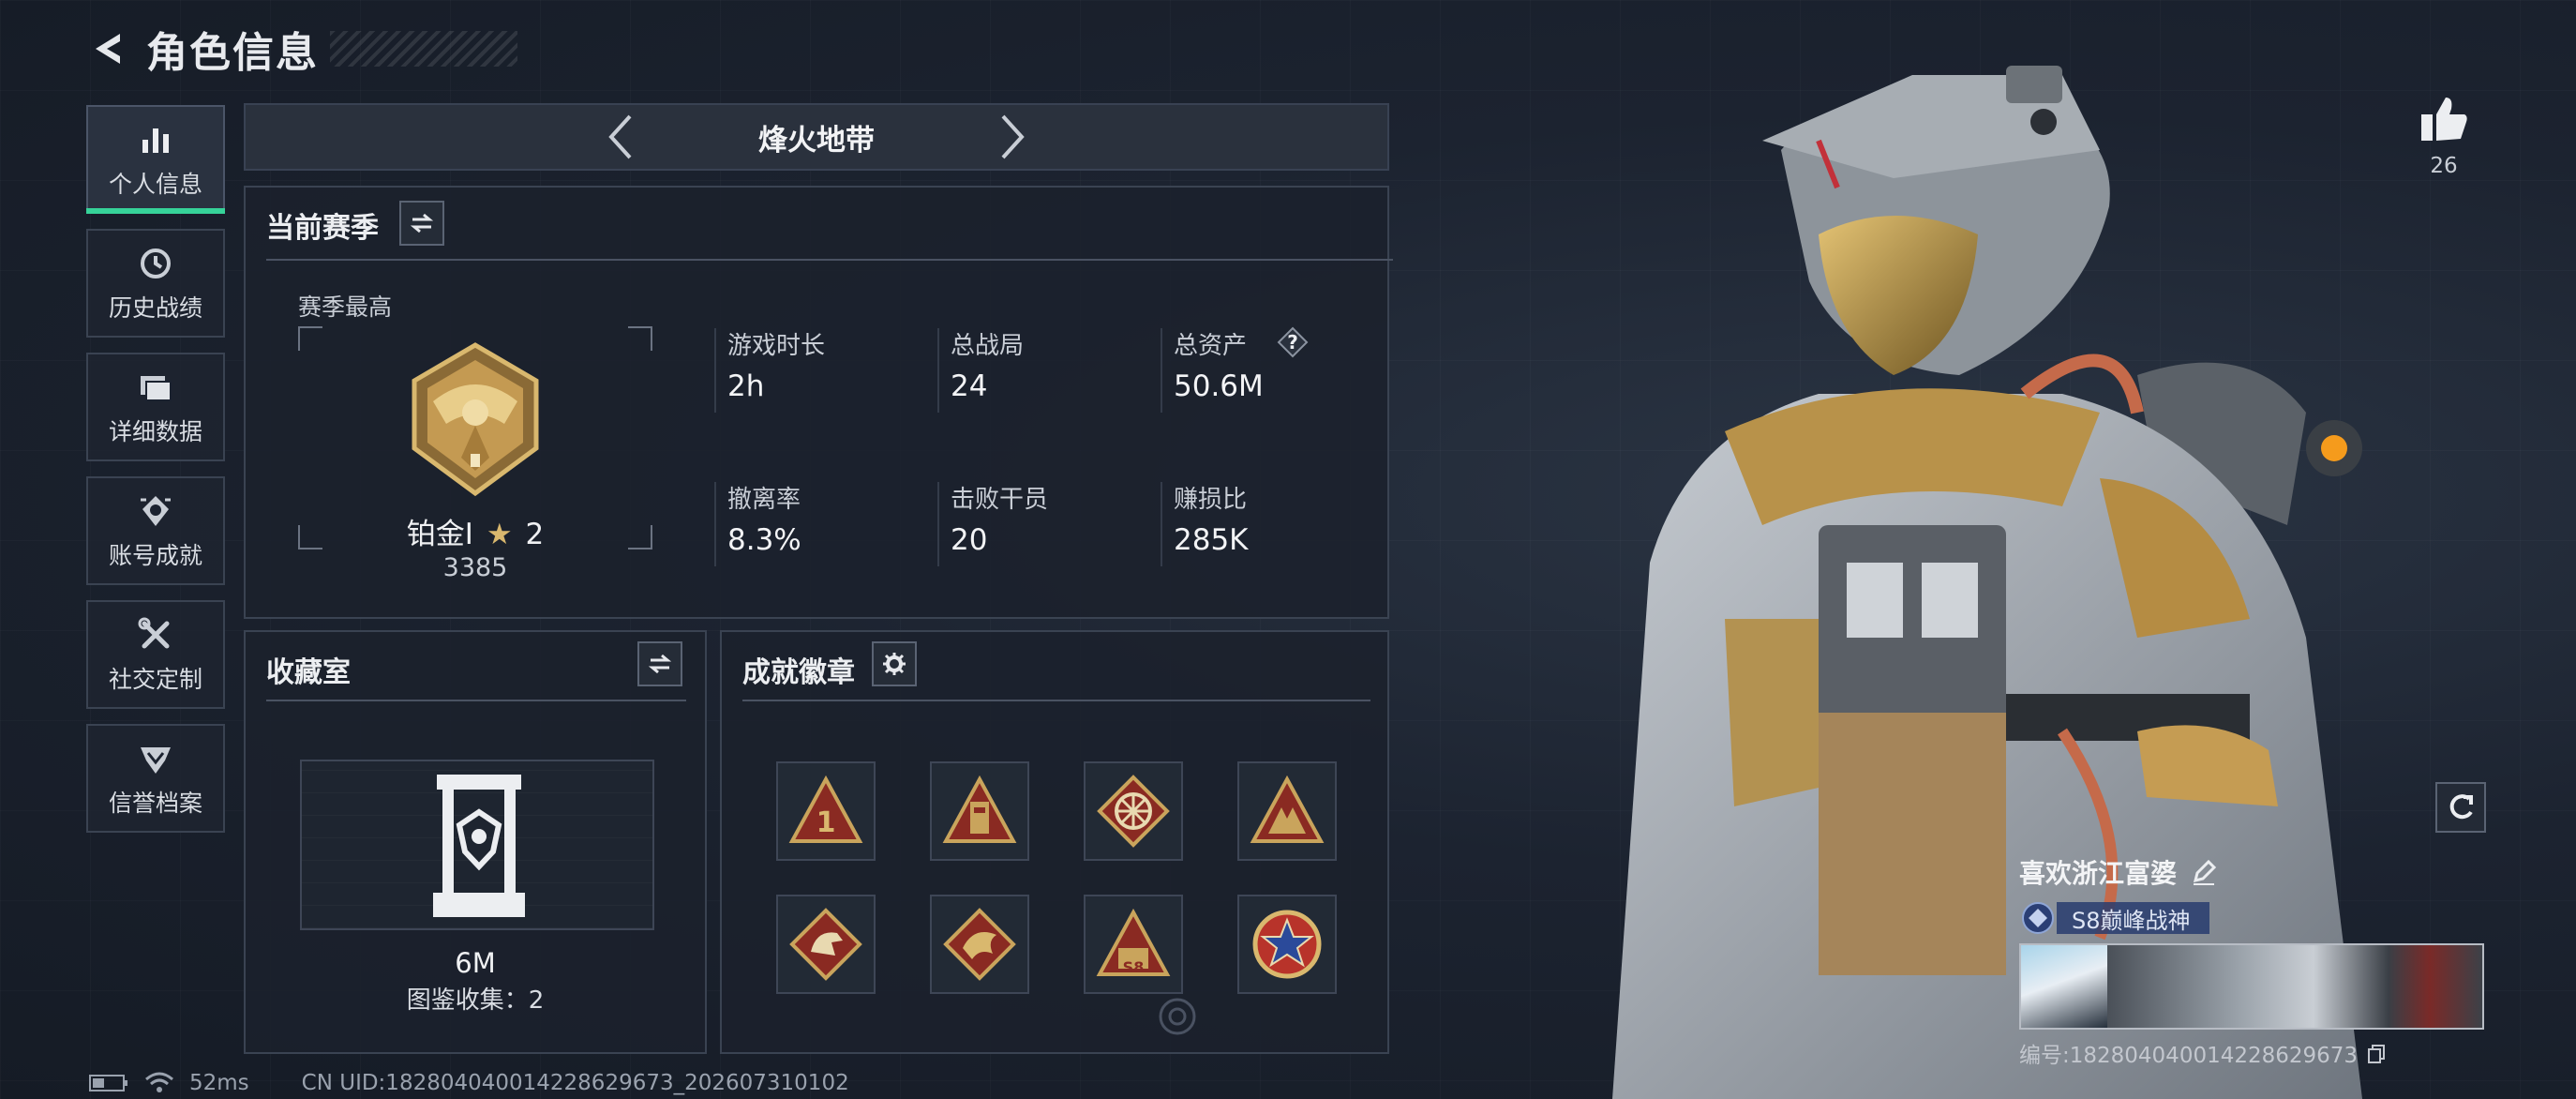 This screenshot has height=1099, width=2576. Describe the element at coordinates (155, 530) in the screenshot. I see `sidebar-item-achievements: 账号成就` at that location.